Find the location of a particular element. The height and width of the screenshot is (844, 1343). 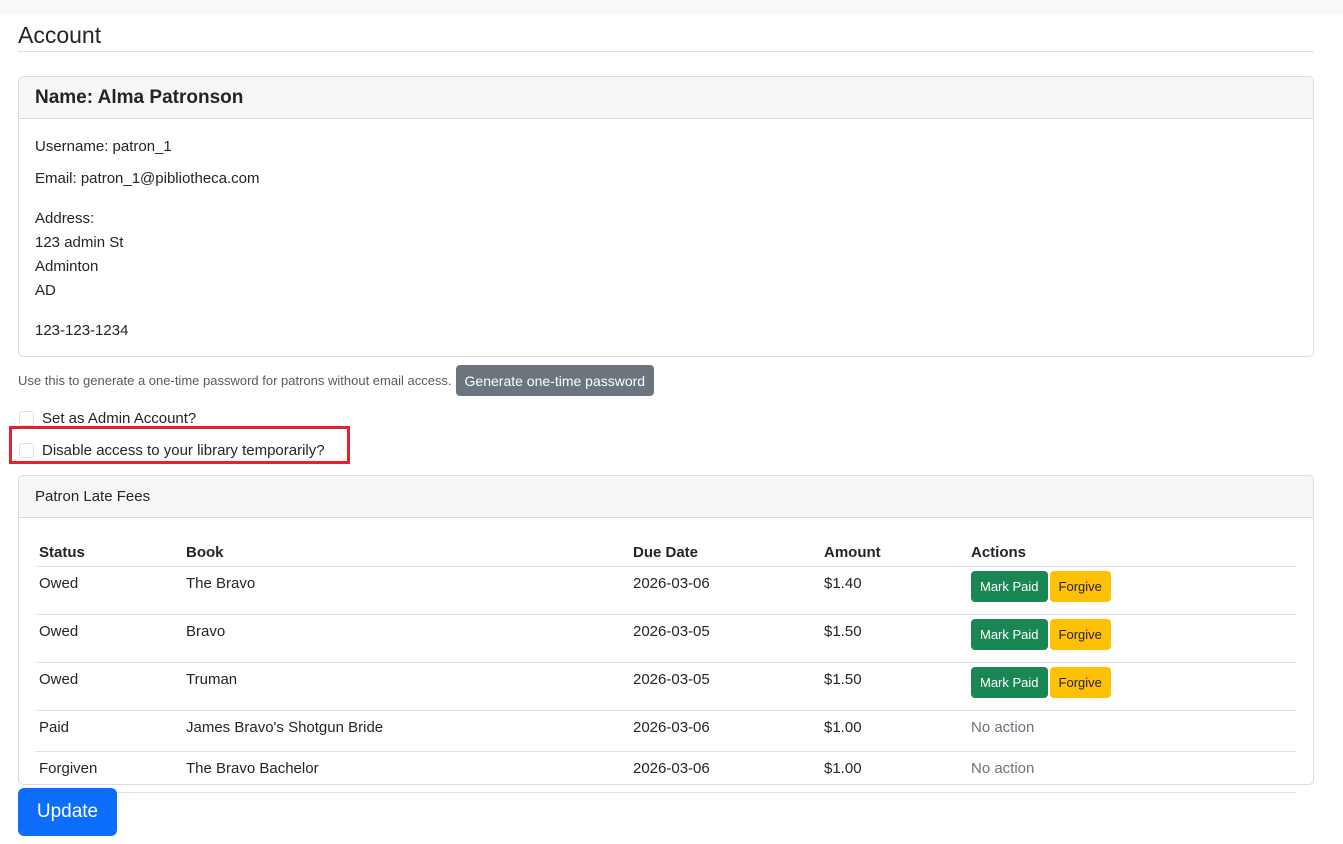

form-actions: Update is located at coordinates (67, 812).